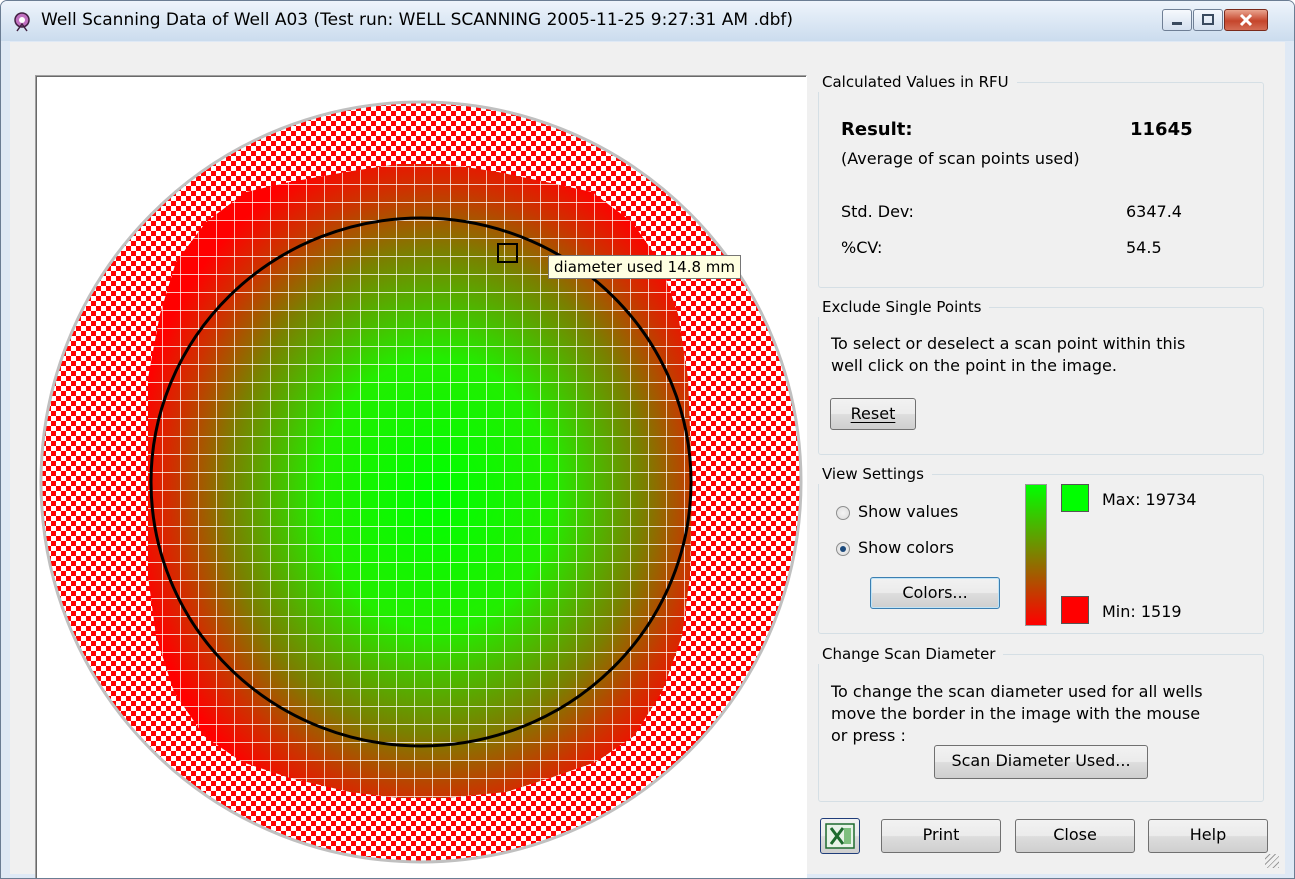  I want to click on maximize-icon, so click(1208, 19).